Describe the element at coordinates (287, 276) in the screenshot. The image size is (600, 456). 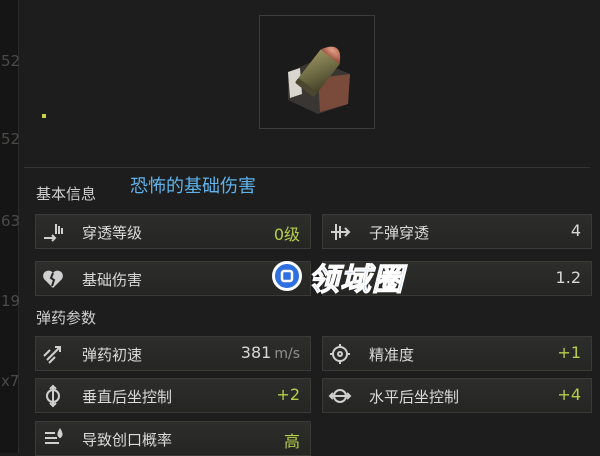
I see `watermark-logo-icon` at that location.